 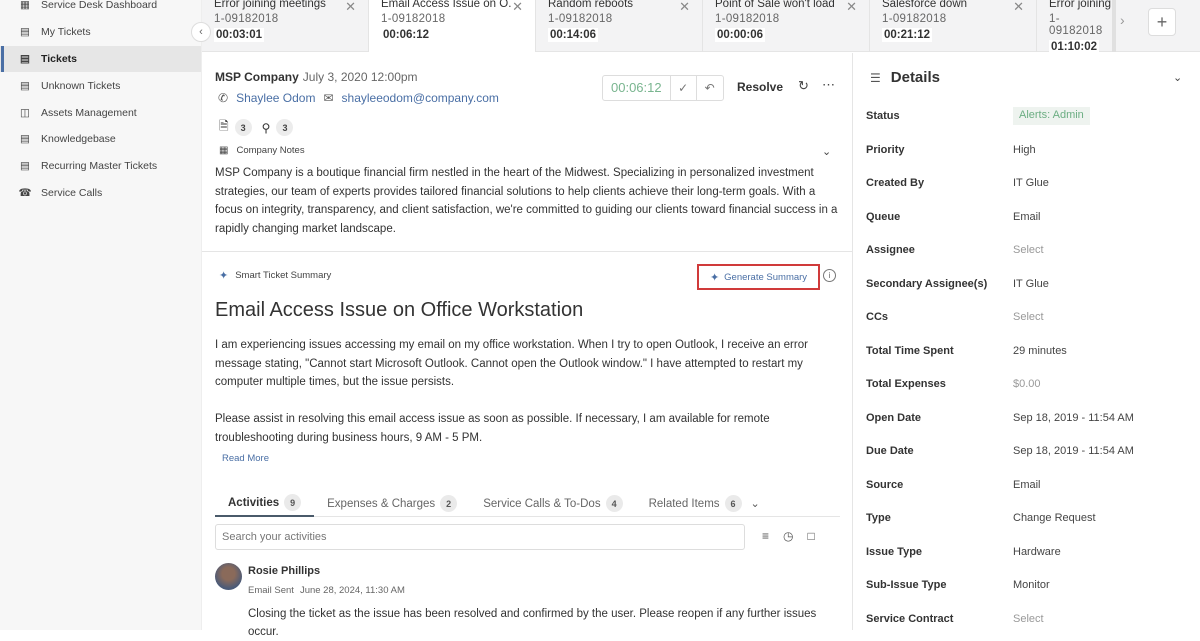 What do you see at coordinates (1027, 384) in the screenshot?
I see `detail-value: $0.00` at bounding box center [1027, 384].